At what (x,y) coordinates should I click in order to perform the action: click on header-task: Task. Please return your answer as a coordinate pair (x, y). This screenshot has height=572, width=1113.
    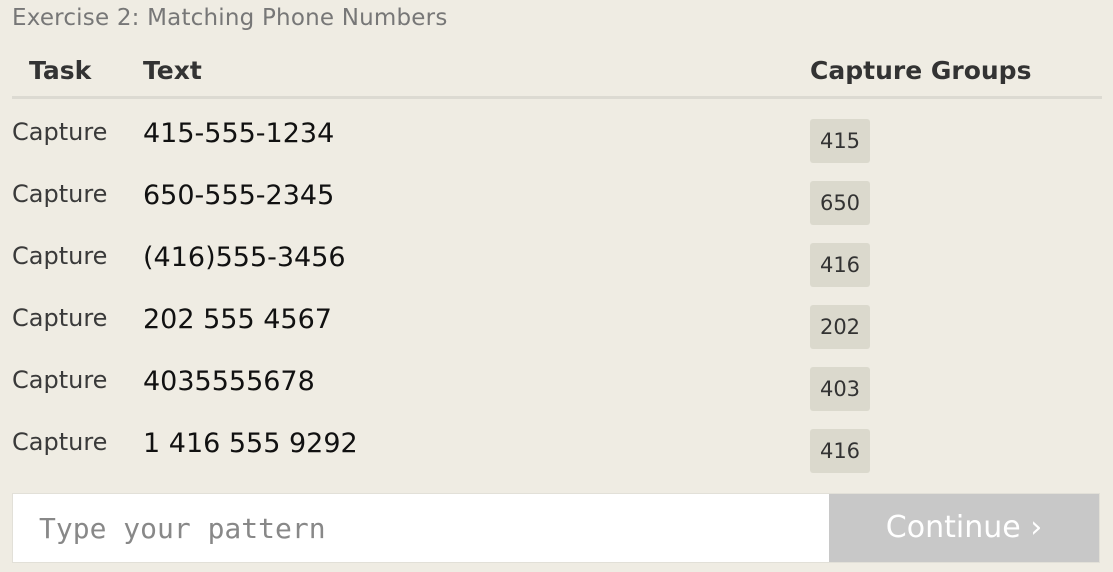
    Looking at the image, I should click on (60, 70).